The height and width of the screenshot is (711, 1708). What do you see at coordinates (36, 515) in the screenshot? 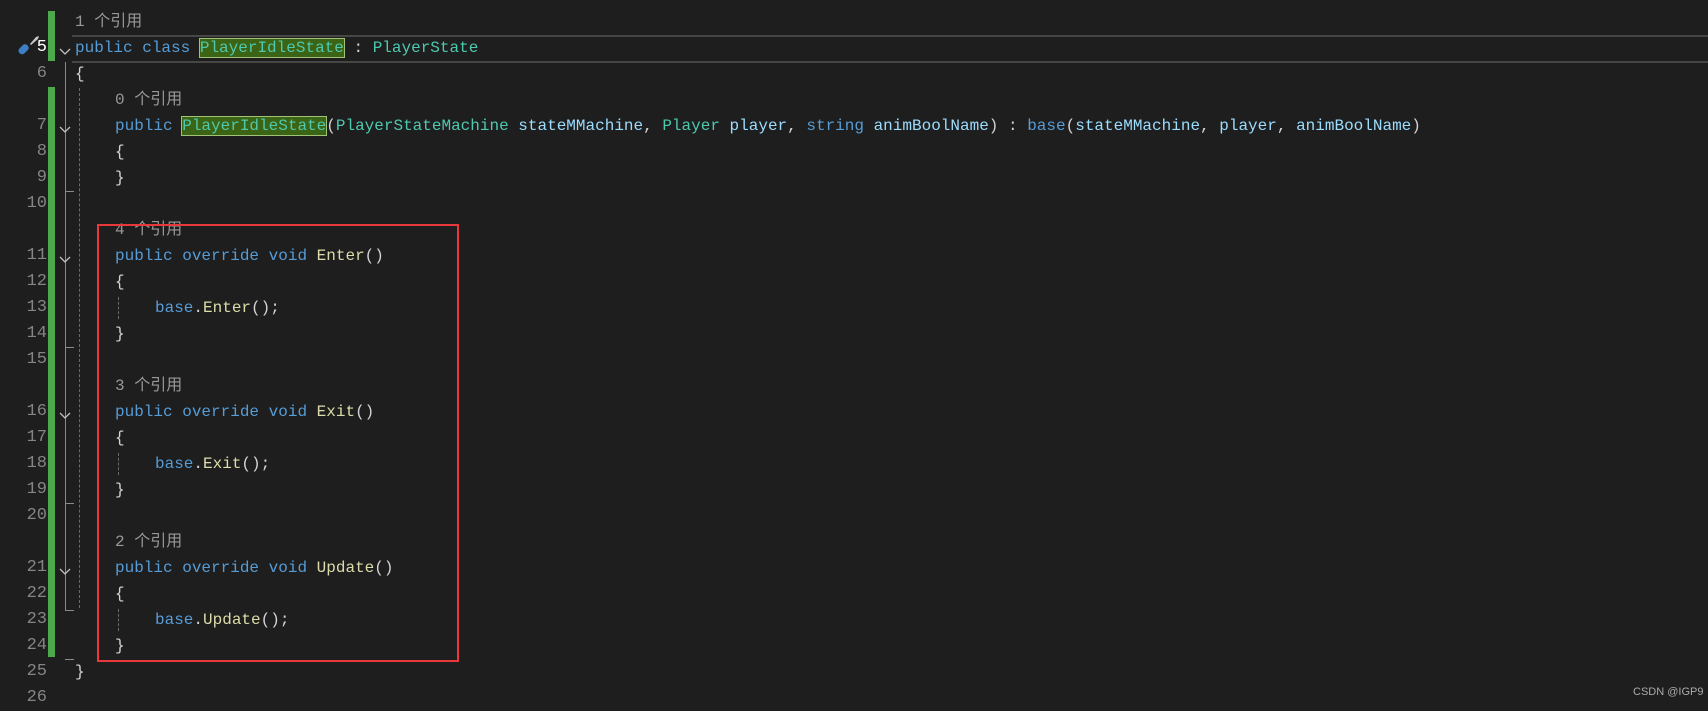
I see `line-number: 20` at bounding box center [36, 515].